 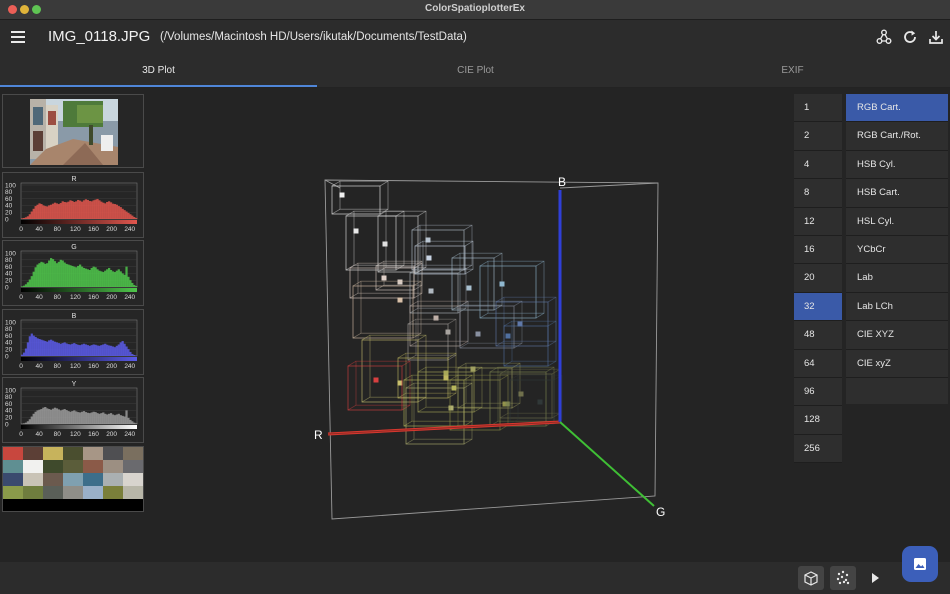 What do you see at coordinates (897, 335) in the screenshot?
I see `mode-option: CIE XYZ` at bounding box center [897, 335].